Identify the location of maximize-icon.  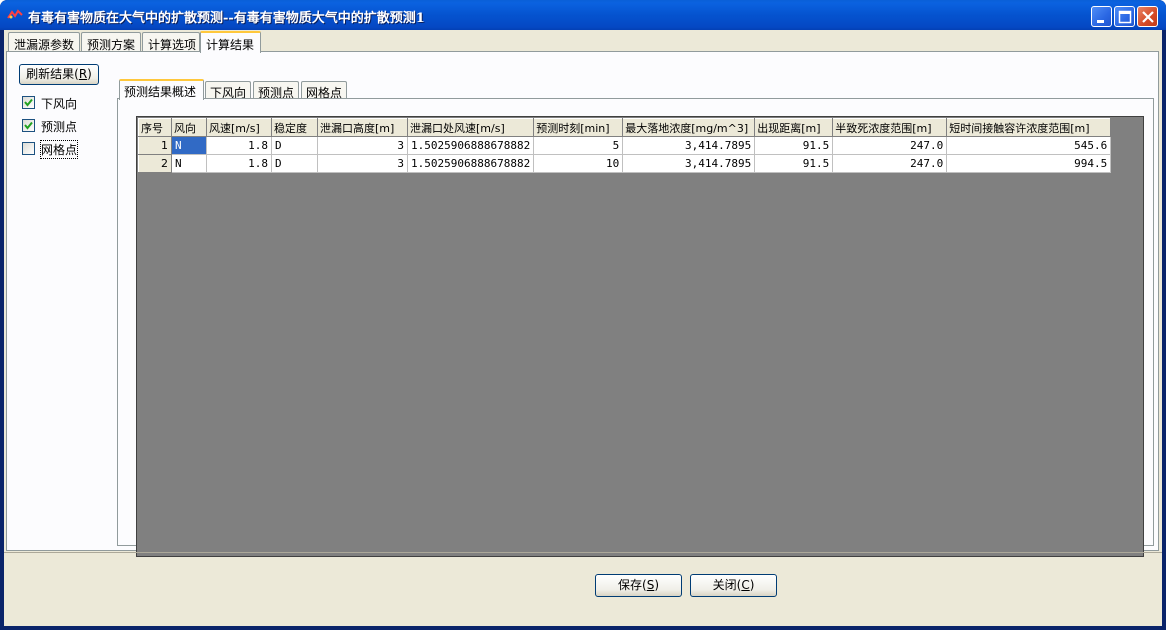
(1125, 17).